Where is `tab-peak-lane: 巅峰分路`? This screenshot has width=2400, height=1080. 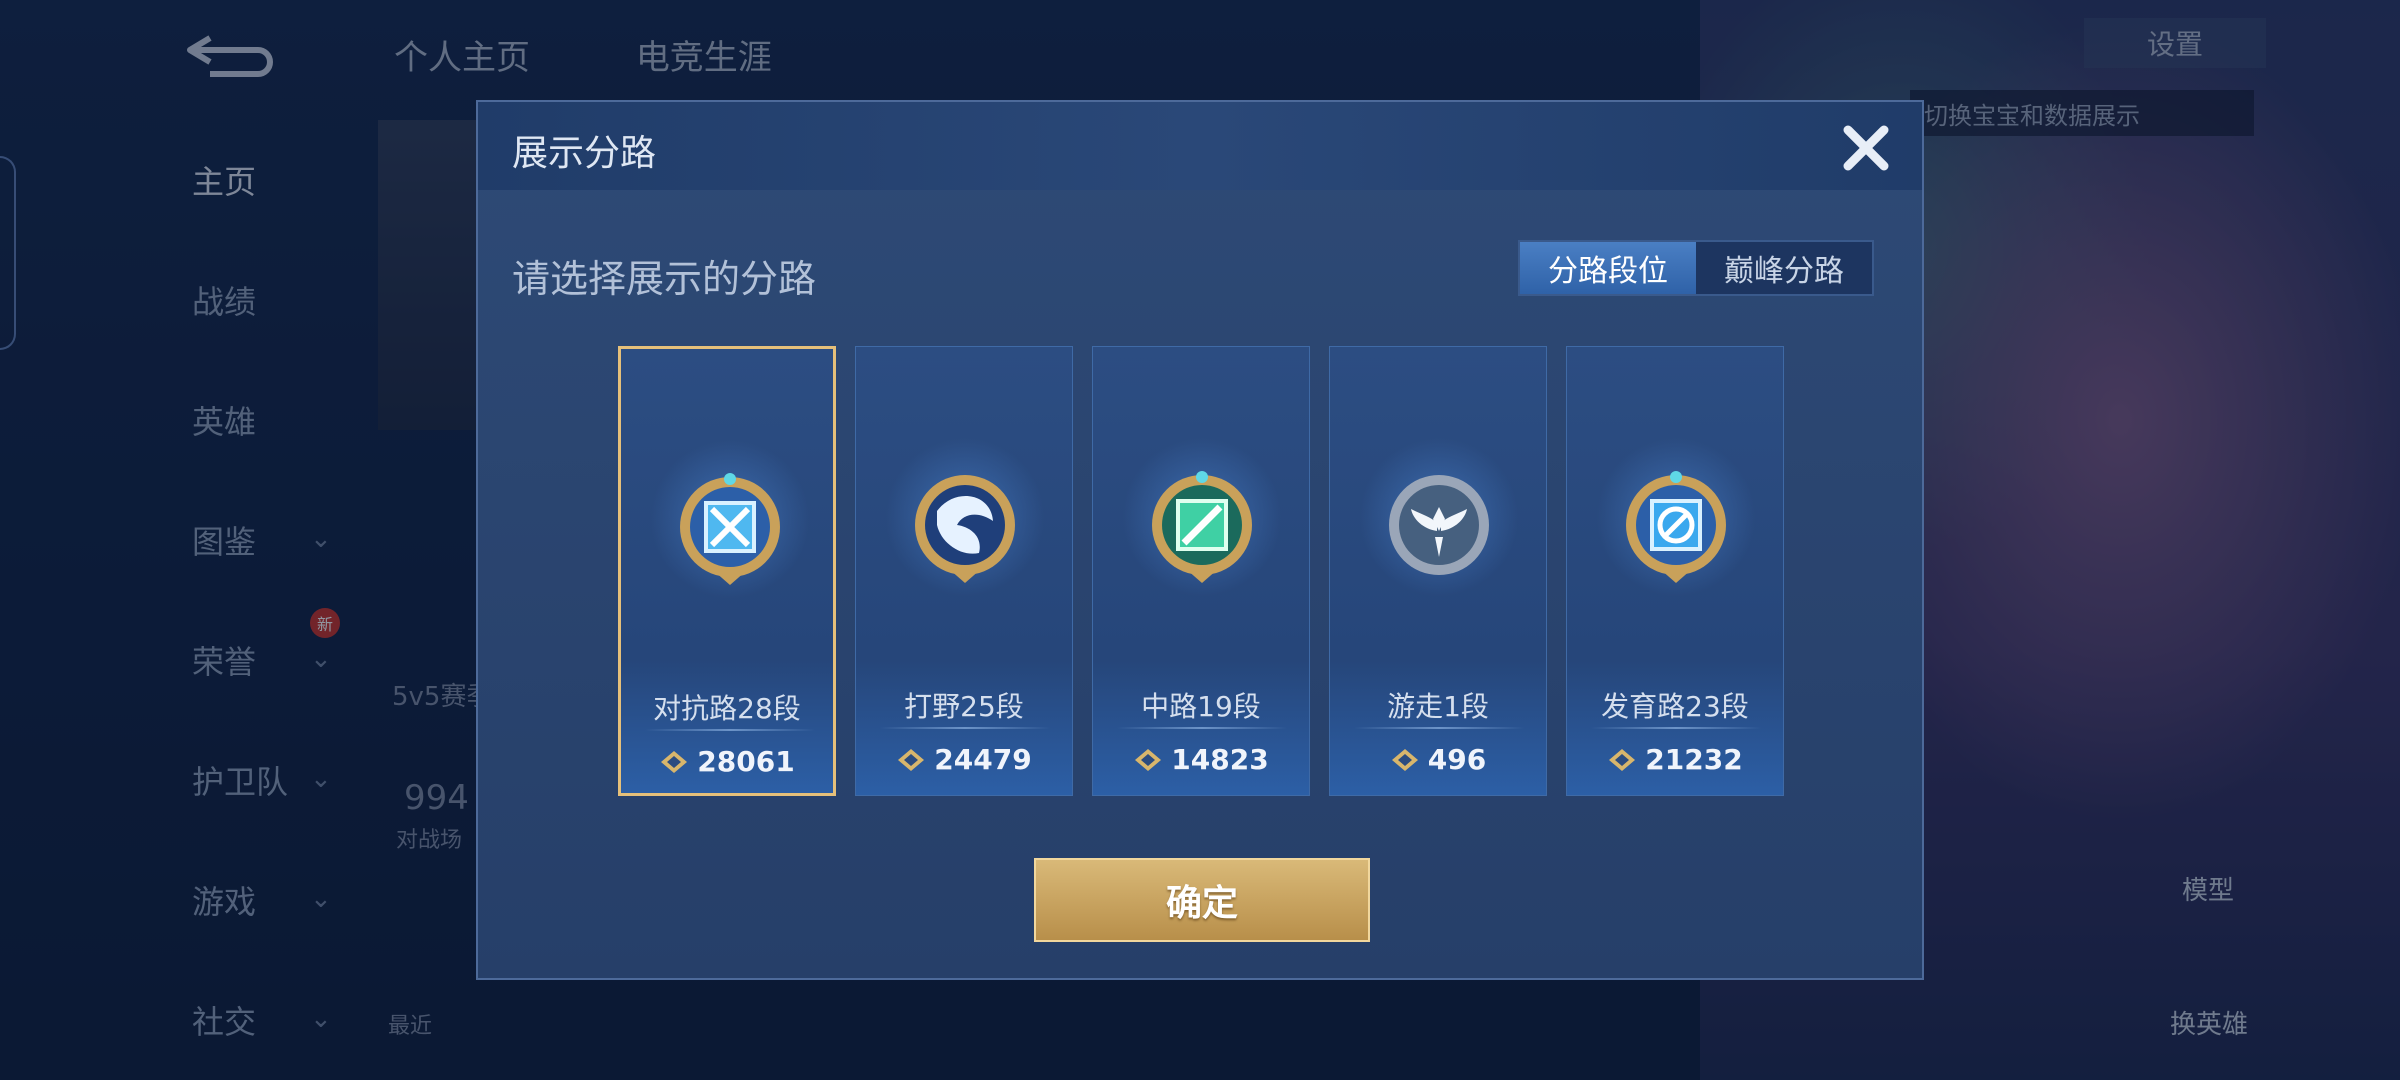
tab-peak-lane: 巅峰分路 is located at coordinates (1784, 268).